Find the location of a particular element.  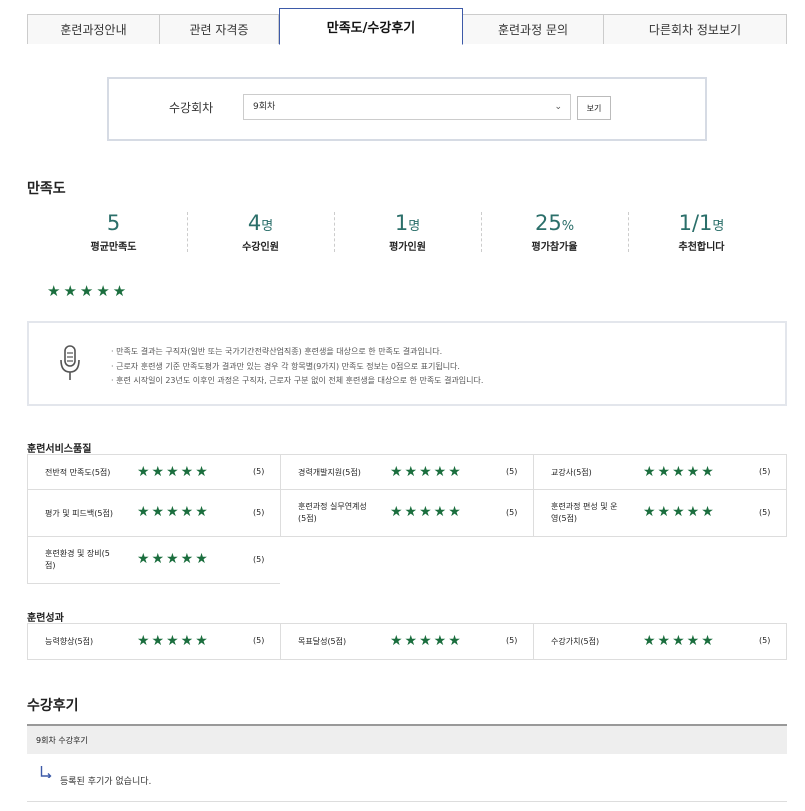

satisfaction-title: 만족도 is located at coordinates (46, 189).